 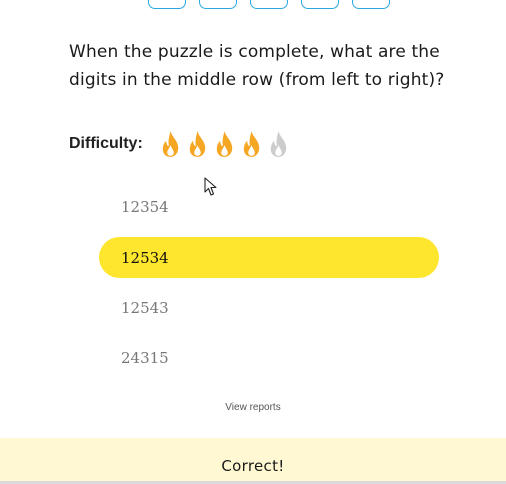 I want to click on flame-rating, so click(x=224, y=144).